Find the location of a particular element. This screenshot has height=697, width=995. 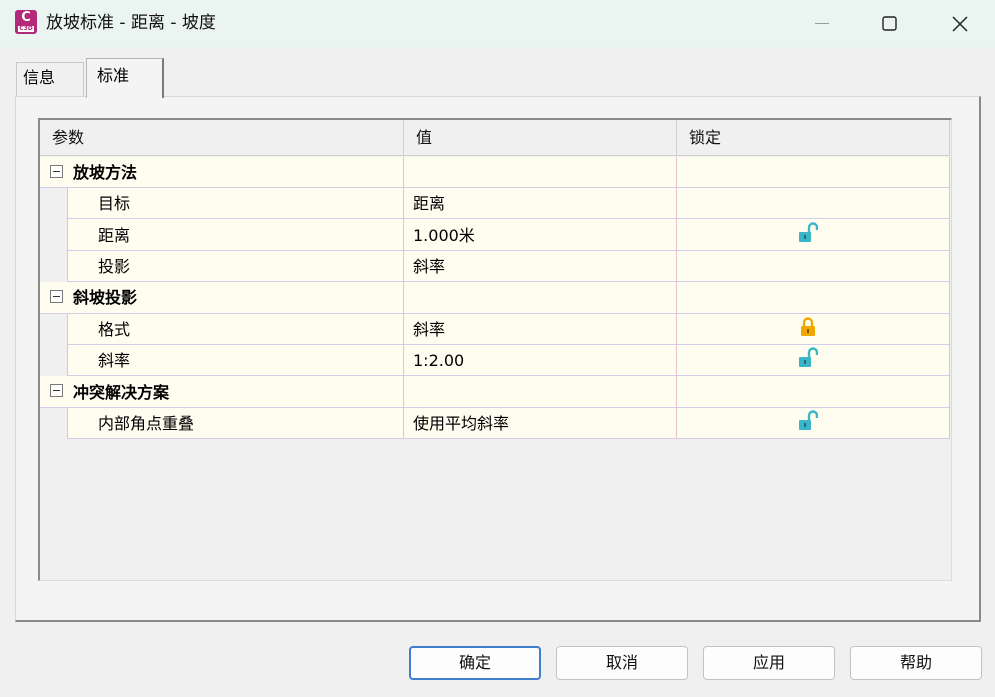

category-row-conflict-resolution is located at coordinates (495, 392).